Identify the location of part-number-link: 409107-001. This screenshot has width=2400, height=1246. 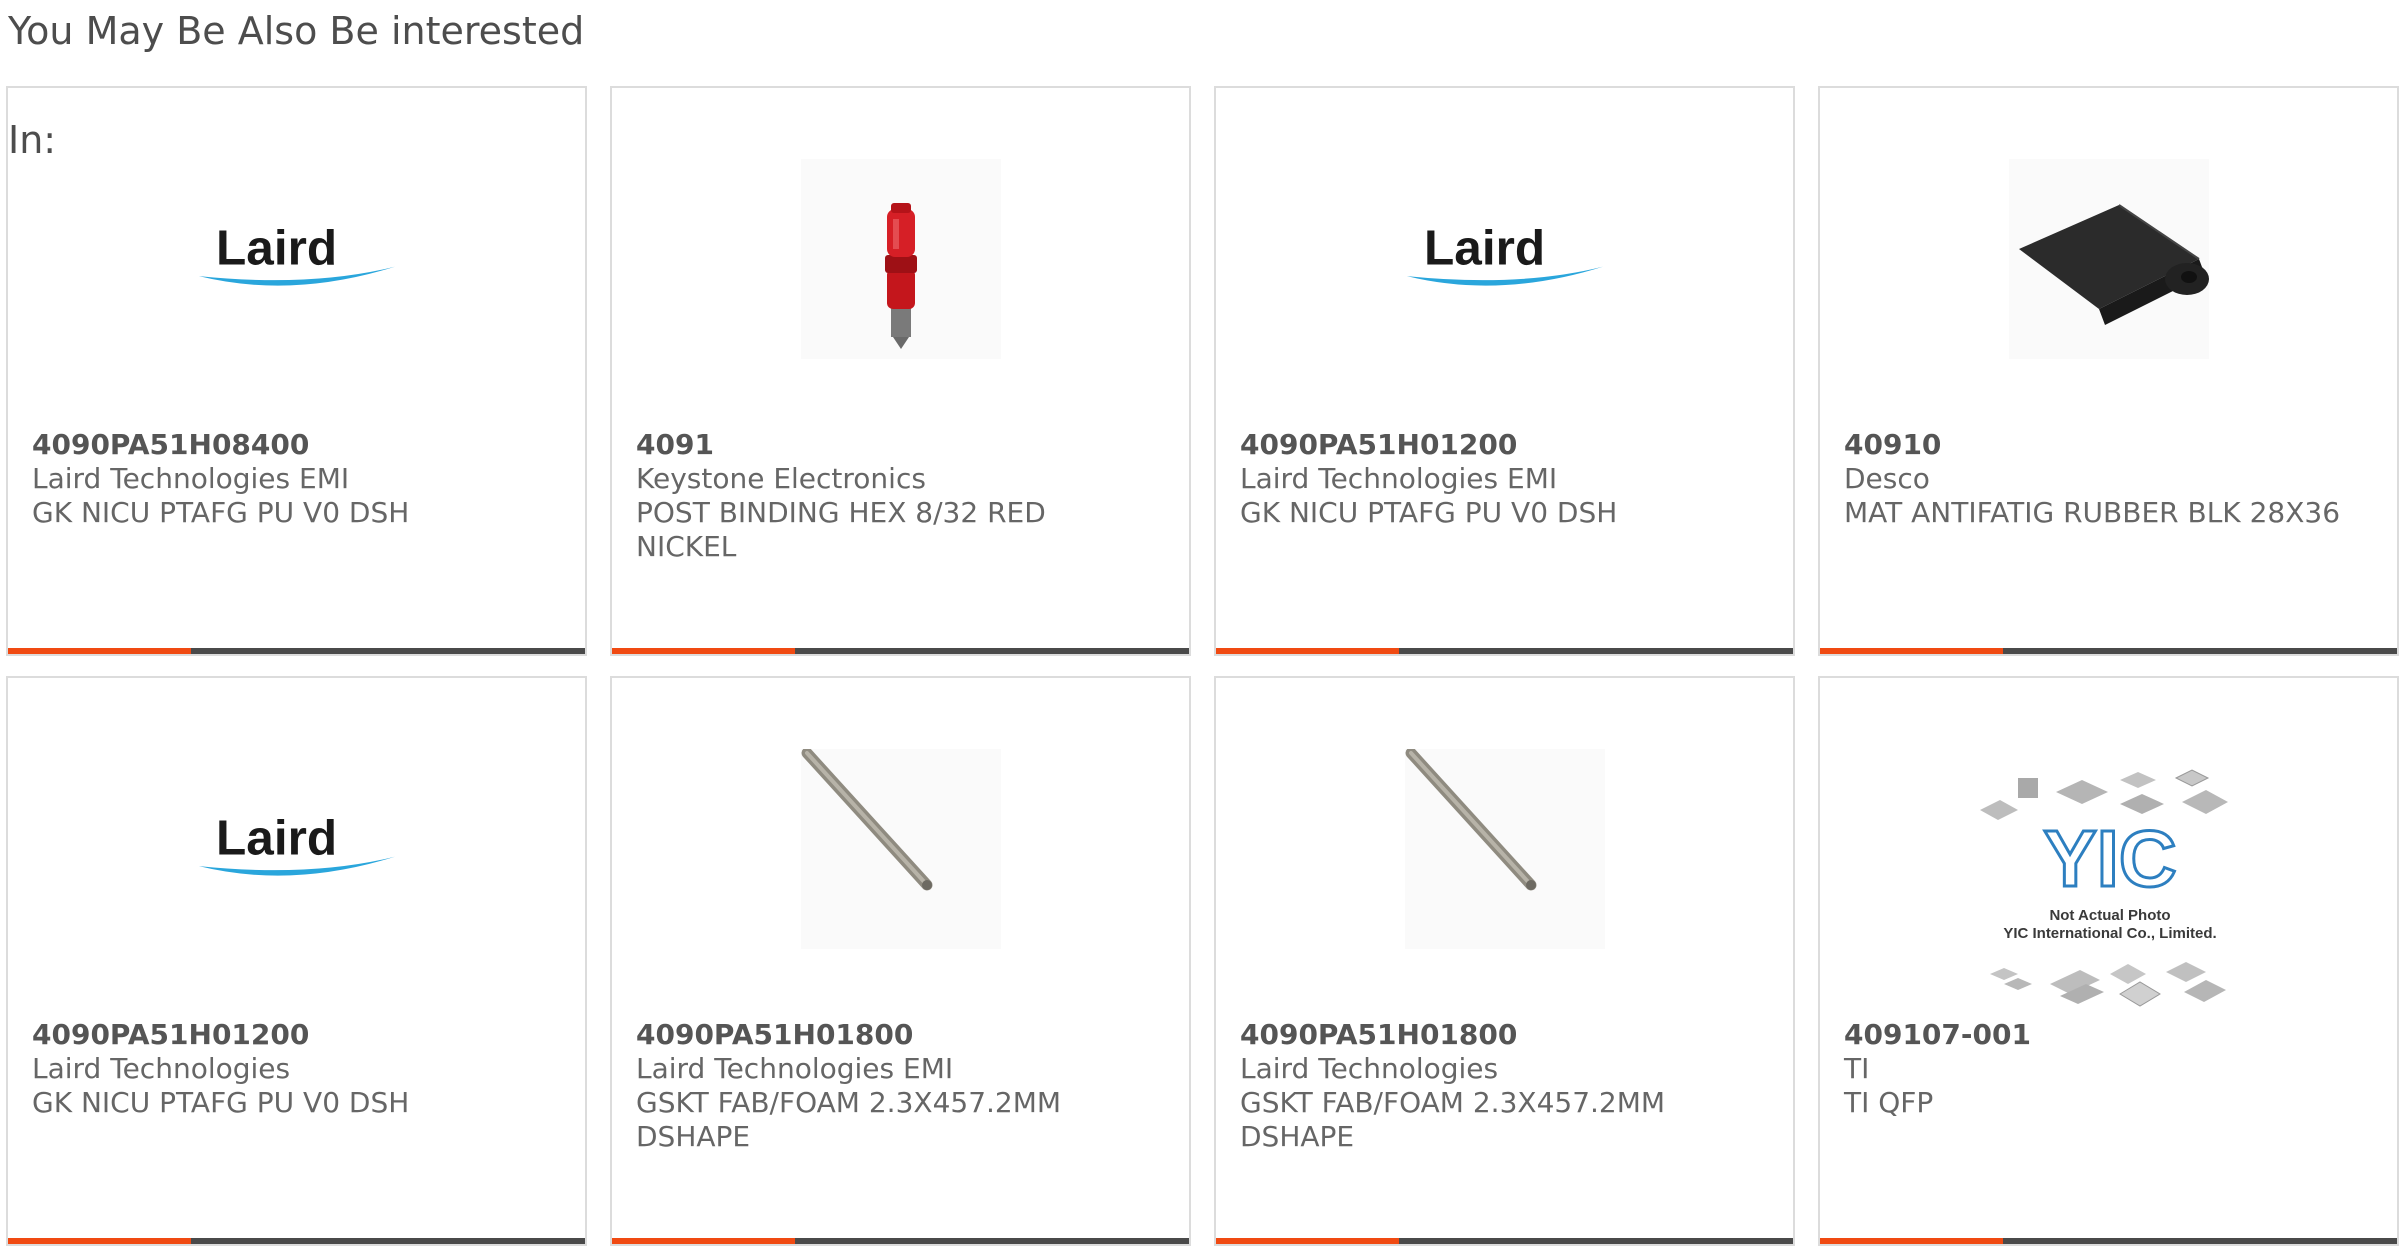
(2100, 1035).